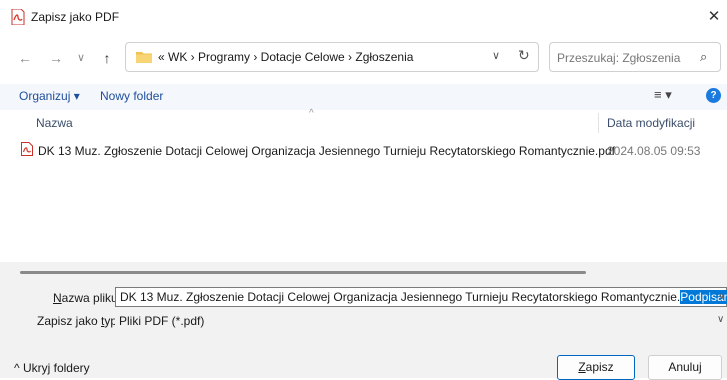  What do you see at coordinates (54, 123) in the screenshot?
I see `column-header-name: Nazwa` at bounding box center [54, 123].